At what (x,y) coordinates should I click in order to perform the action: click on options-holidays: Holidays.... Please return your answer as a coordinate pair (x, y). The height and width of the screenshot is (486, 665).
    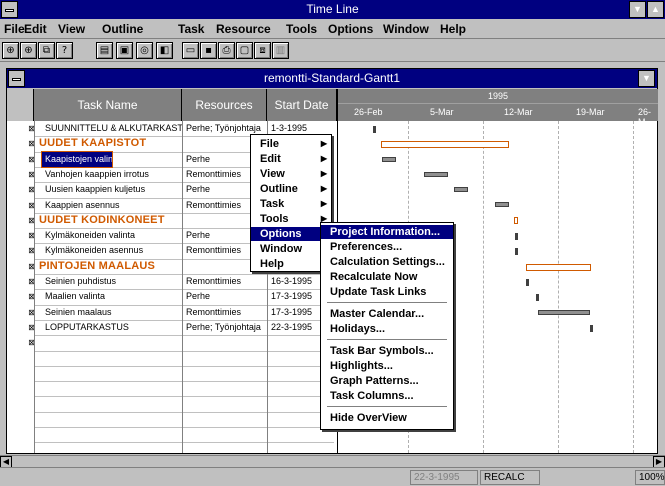
    Looking at the image, I should click on (387, 329).